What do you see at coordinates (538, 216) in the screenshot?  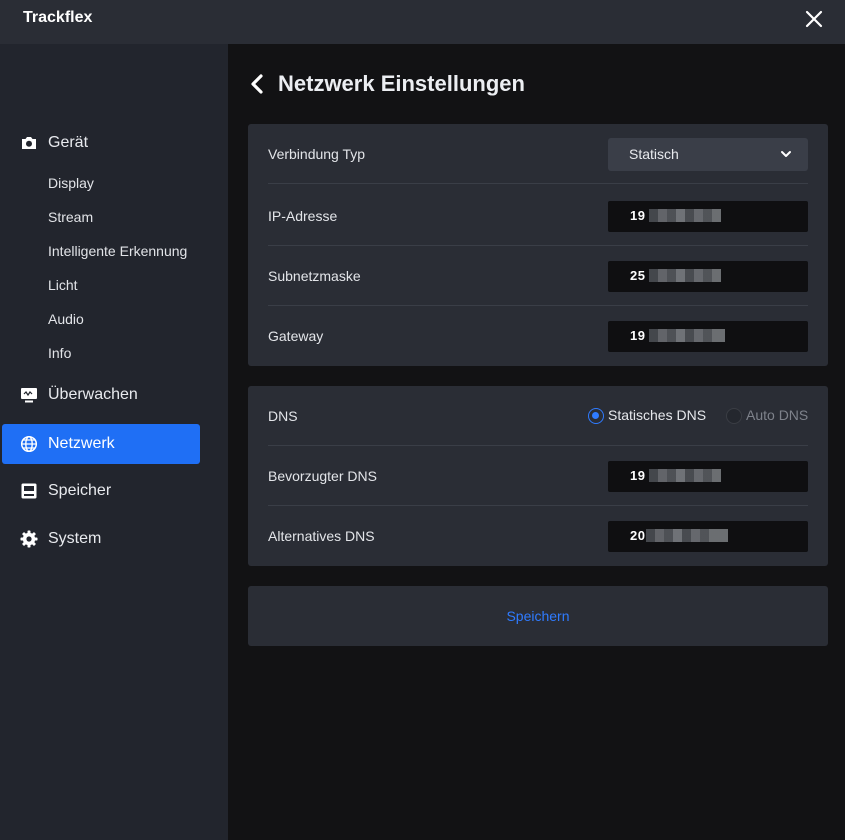 I see `ip-address-row: IP-Adresse 19` at bounding box center [538, 216].